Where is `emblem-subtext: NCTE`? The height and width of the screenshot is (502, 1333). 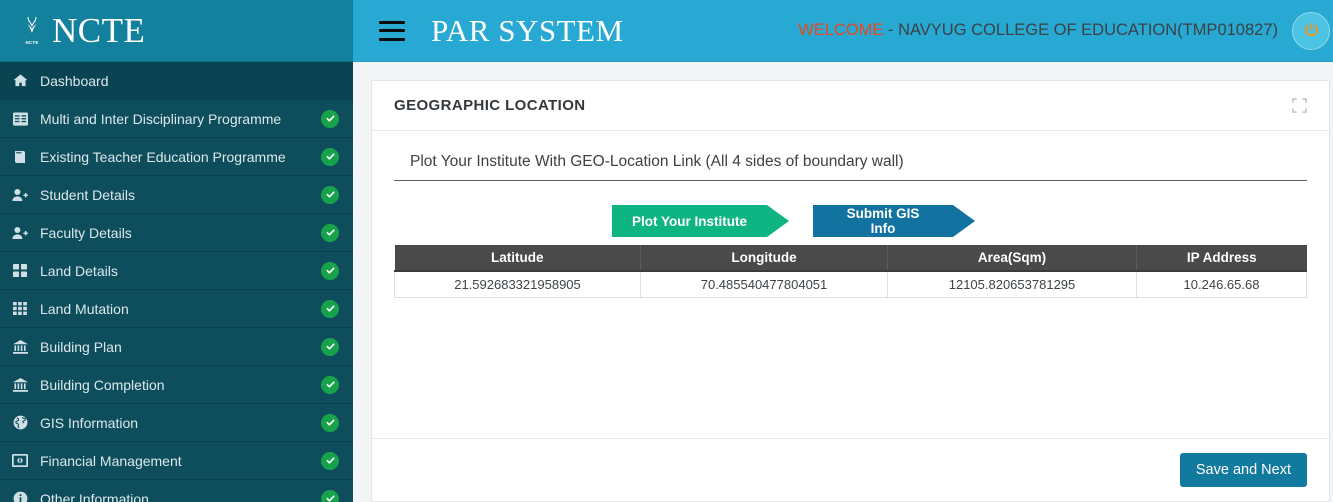 emblem-subtext: NCTE is located at coordinates (32, 43).